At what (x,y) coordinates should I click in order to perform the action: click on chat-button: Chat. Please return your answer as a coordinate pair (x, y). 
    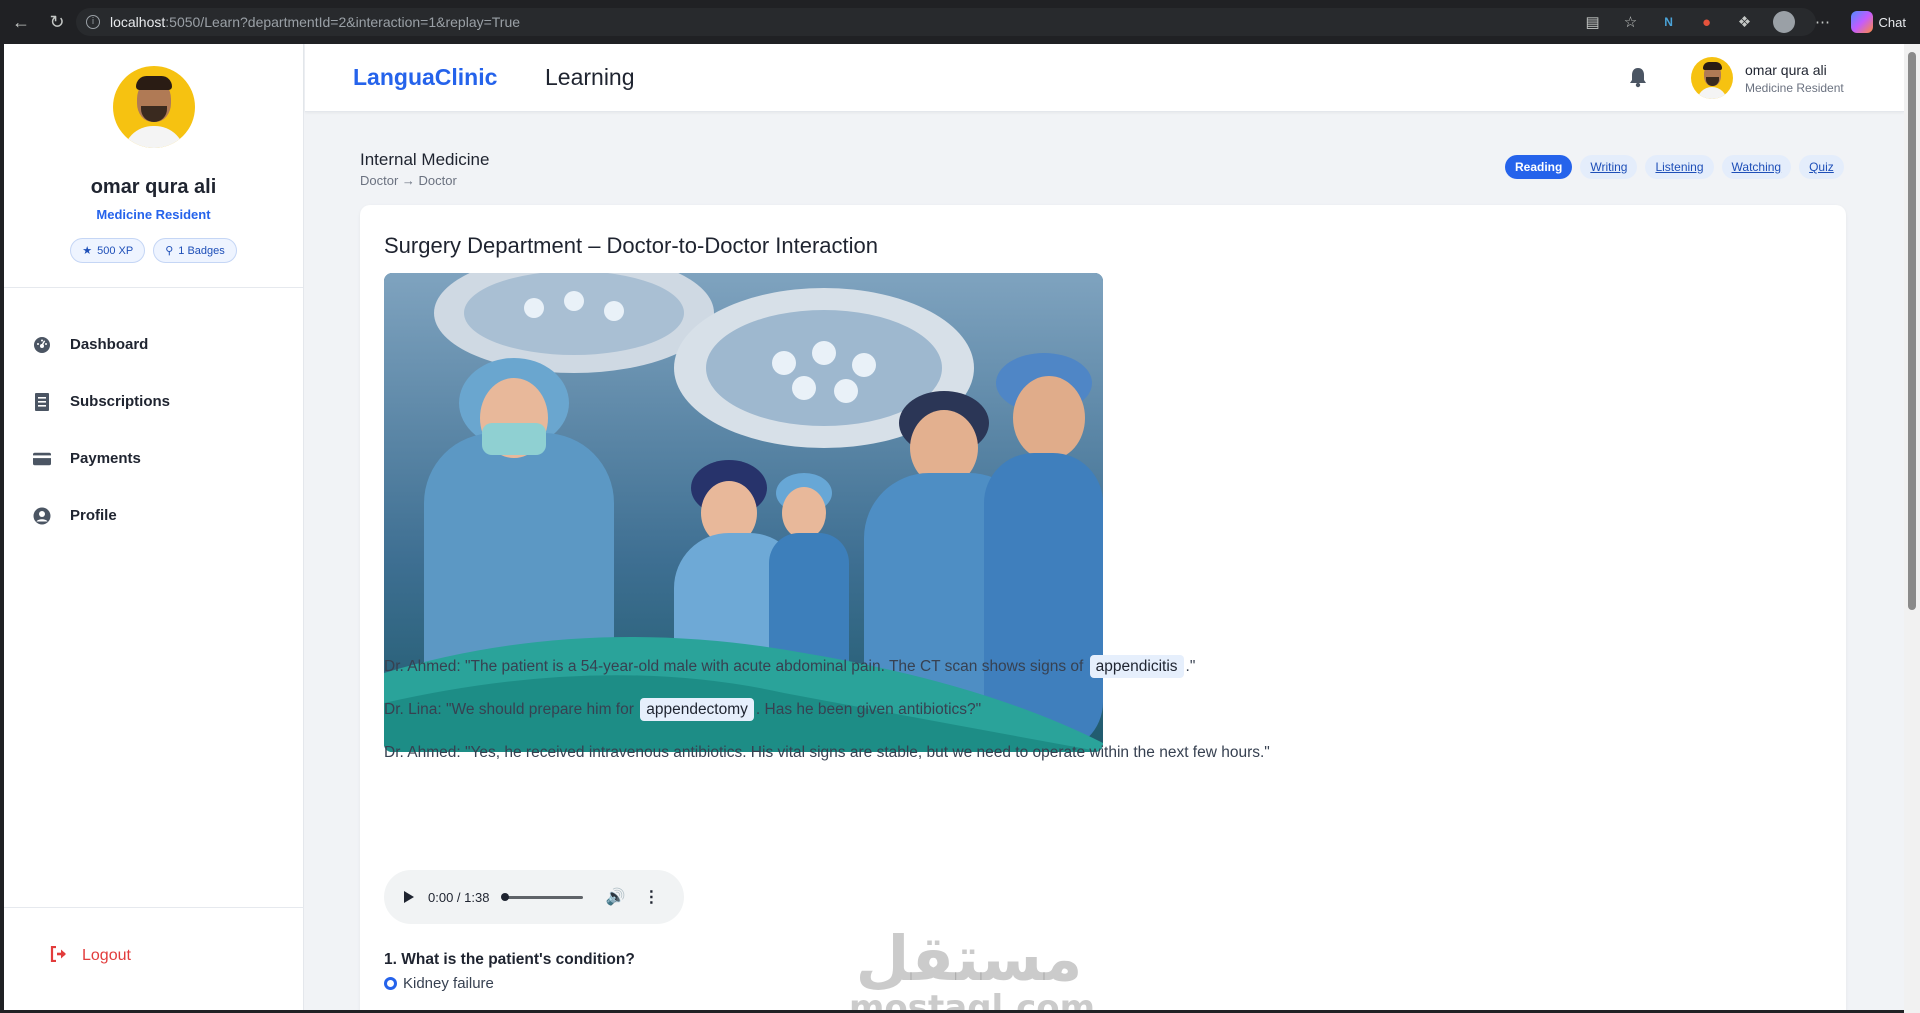
    Looking at the image, I should click on (1878, 22).